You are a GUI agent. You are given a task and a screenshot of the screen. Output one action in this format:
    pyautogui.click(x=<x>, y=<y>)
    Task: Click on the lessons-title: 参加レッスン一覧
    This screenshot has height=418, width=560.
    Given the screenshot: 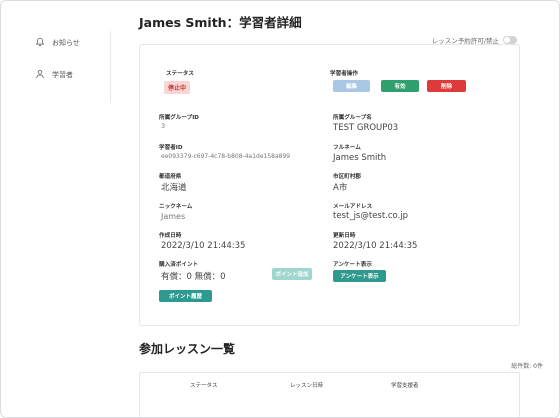 What is the action you would take?
    pyautogui.click(x=187, y=349)
    